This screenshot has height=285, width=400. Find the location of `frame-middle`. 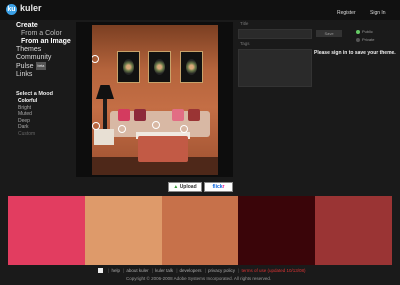

frame-middle is located at coordinates (159, 67).